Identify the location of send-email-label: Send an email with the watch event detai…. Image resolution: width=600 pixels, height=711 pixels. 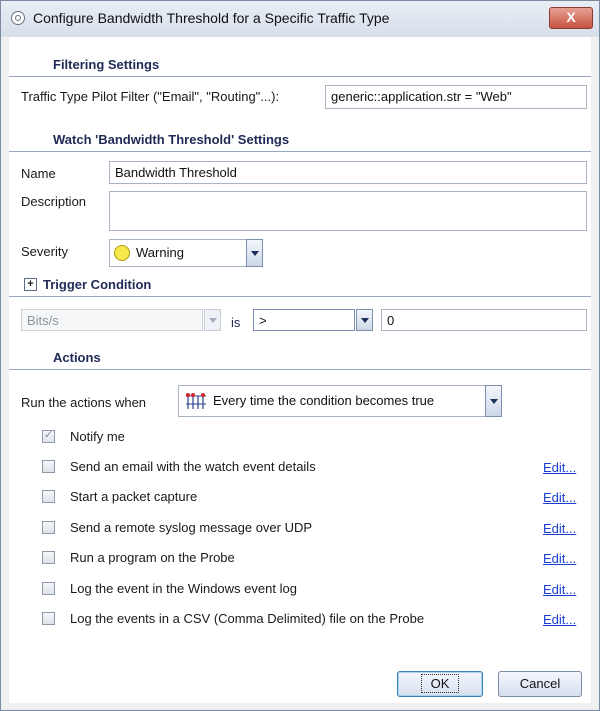
(193, 466).